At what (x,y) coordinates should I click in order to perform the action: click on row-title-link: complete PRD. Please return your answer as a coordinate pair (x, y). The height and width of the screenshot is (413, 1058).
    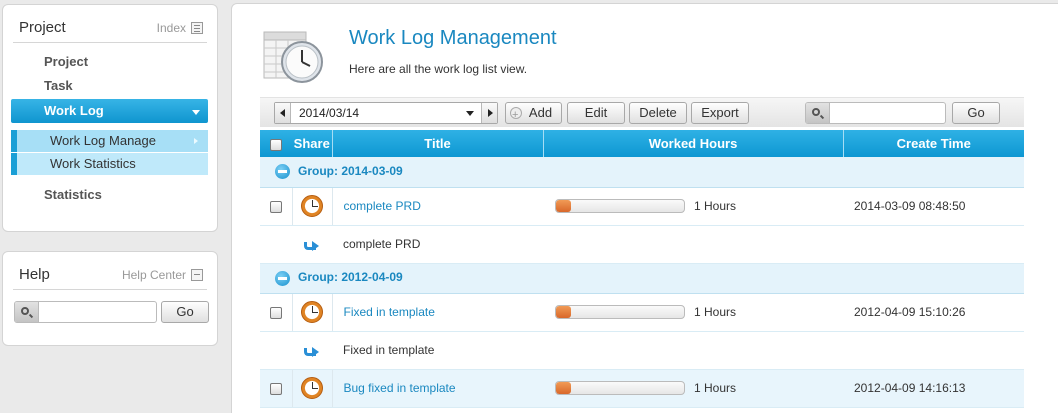
    Looking at the image, I should click on (377, 206).